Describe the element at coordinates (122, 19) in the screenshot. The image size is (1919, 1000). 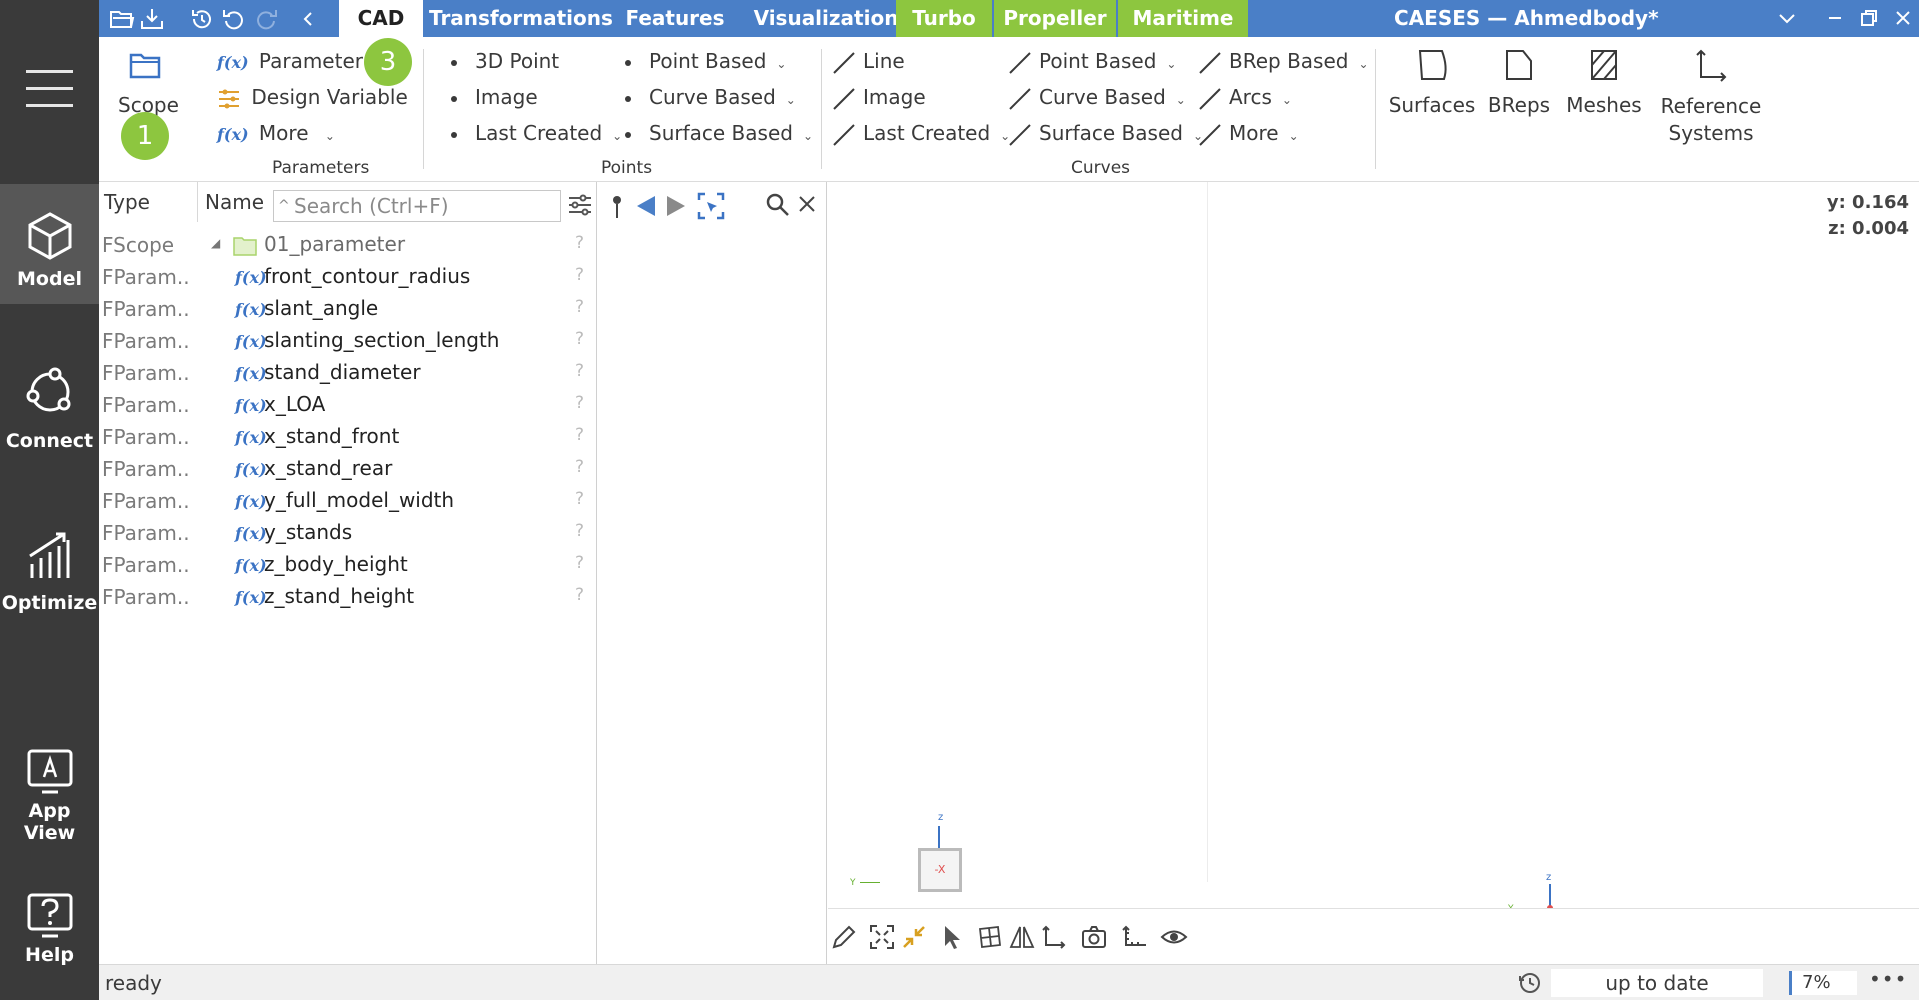
I see `open-folder-icon` at that location.